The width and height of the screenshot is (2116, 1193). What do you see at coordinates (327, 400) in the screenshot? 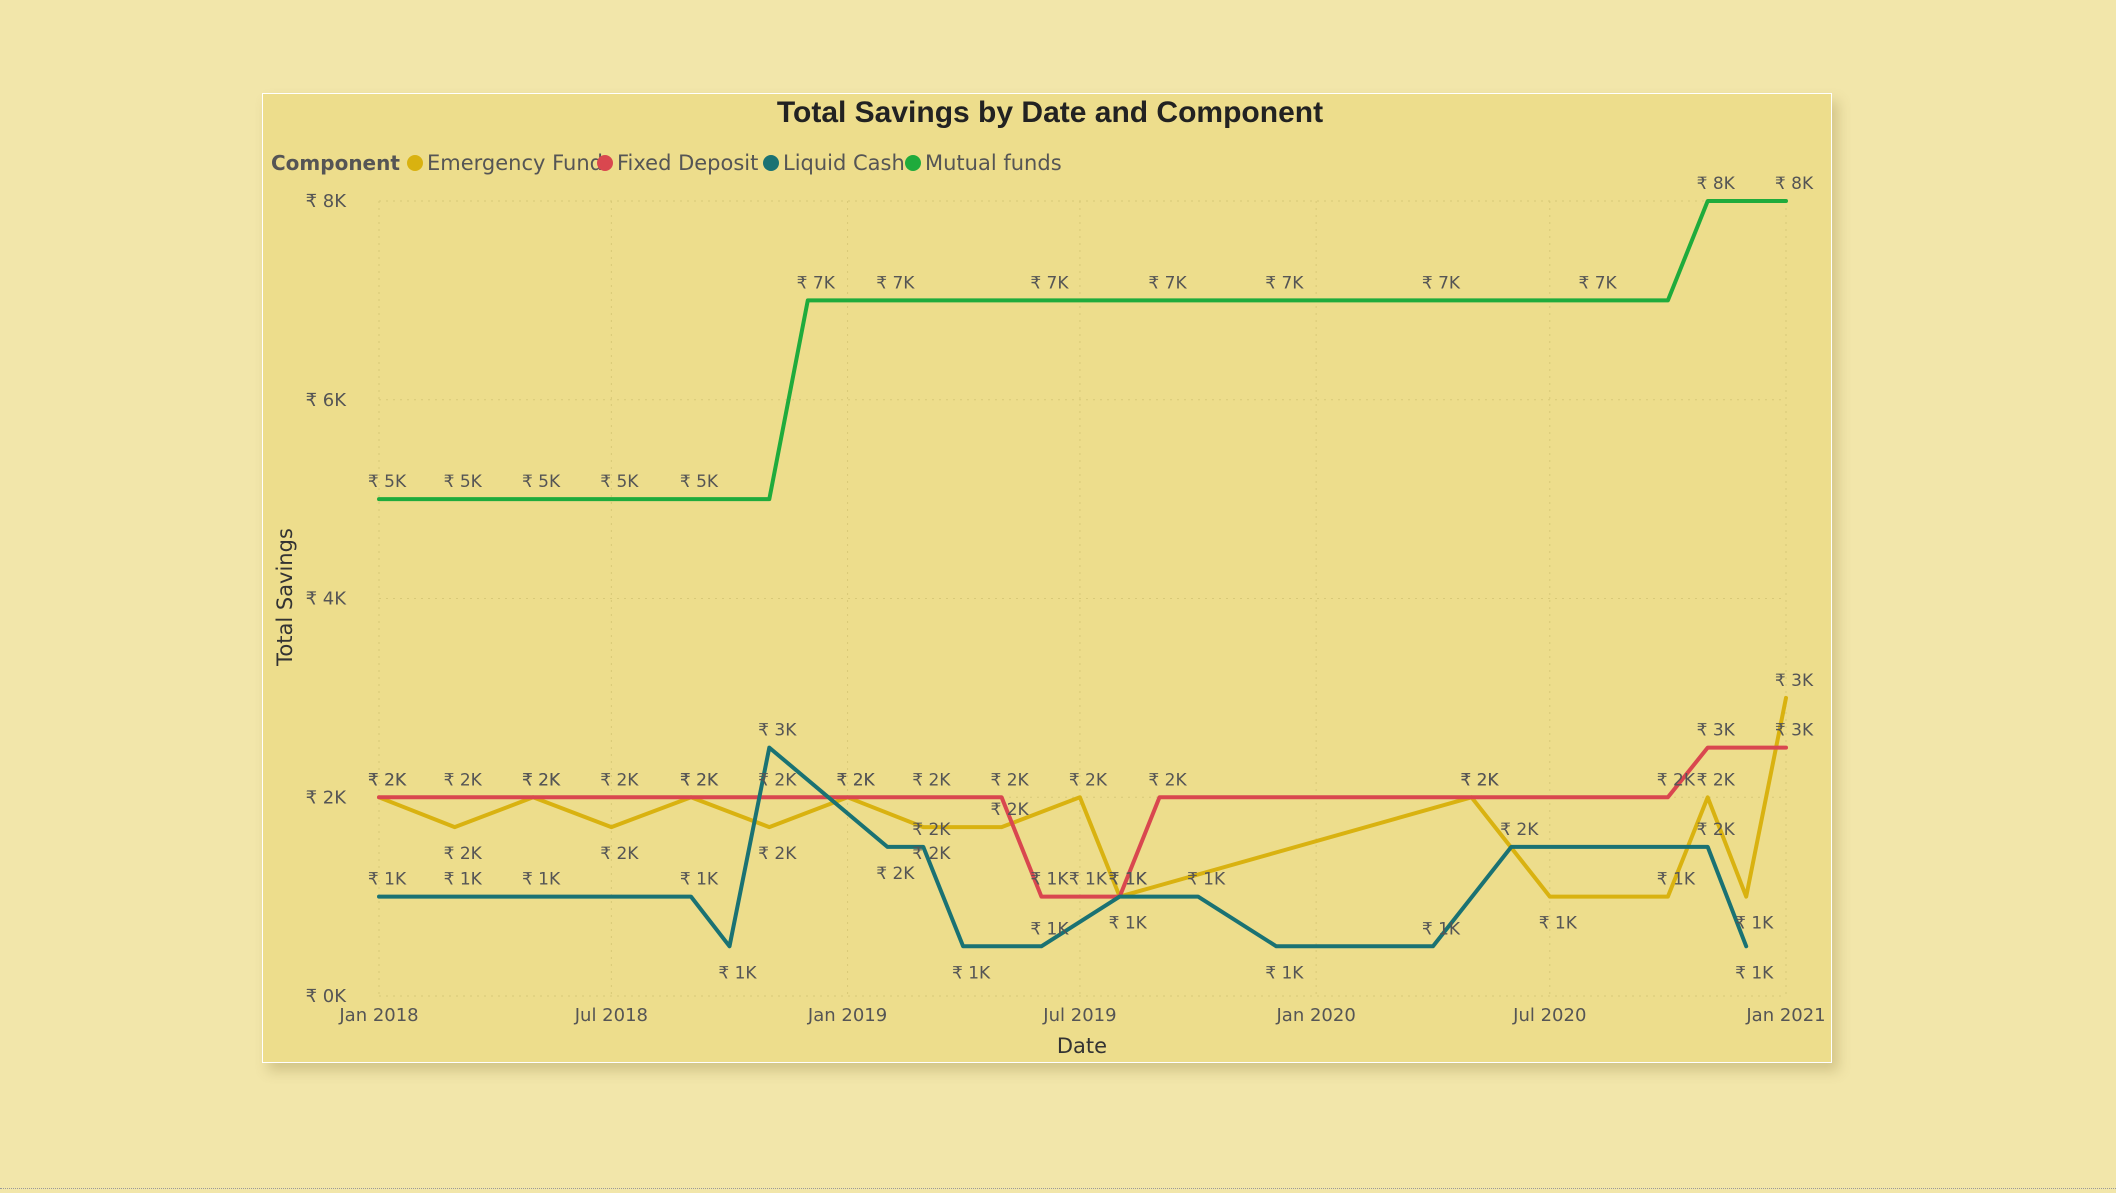
I see `y-tick-label: ₹ 6K` at bounding box center [327, 400].